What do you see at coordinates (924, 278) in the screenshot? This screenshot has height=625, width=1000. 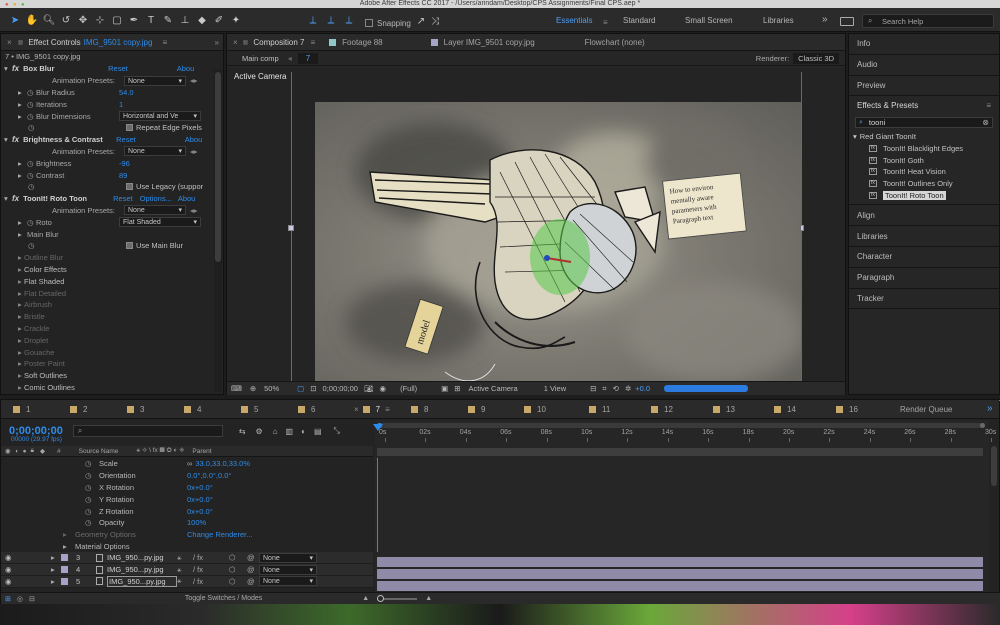 I see `panel-item-paragraph: Paragraph` at bounding box center [924, 278].